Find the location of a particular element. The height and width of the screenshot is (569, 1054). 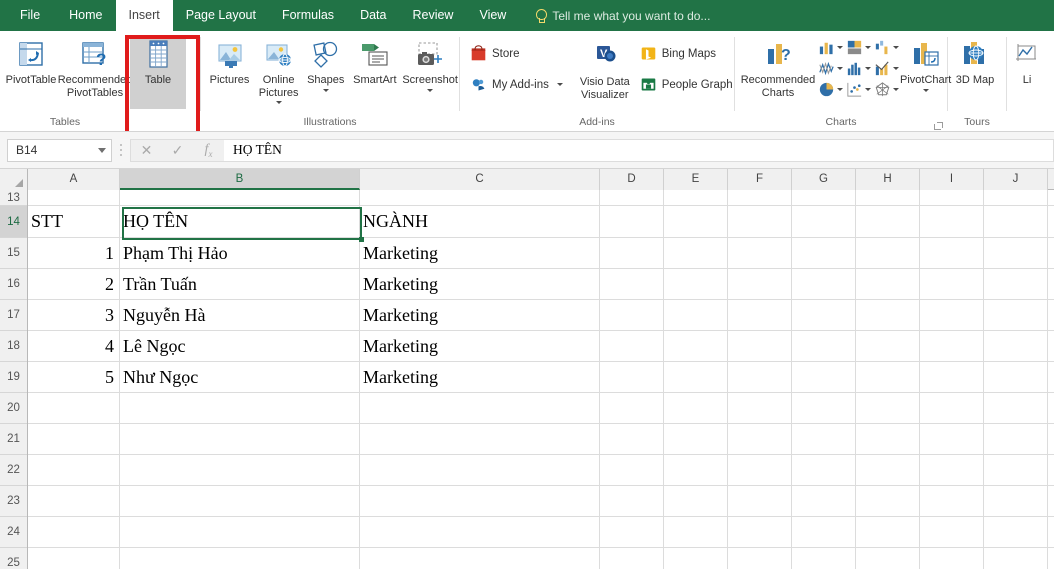

cell-H24 is located at coordinates (888, 532).